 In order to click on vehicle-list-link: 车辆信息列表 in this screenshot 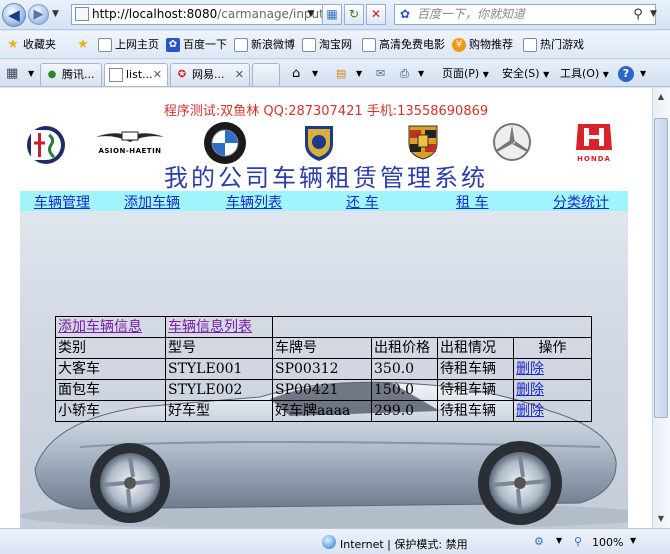, I will do `click(210, 327)`.